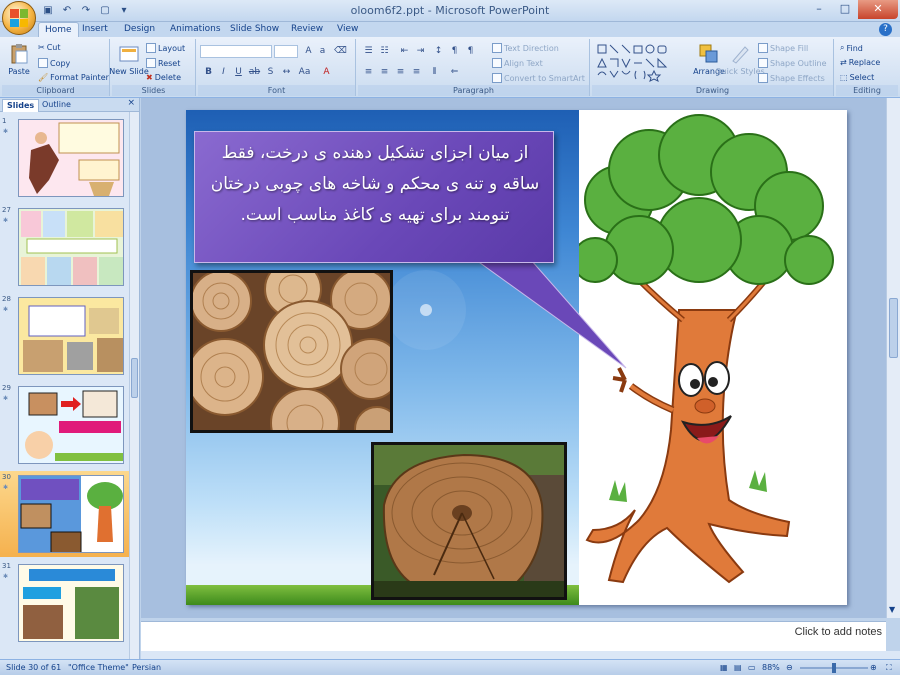 This screenshot has height=675, width=900. I want to click on log-ends-photo, so click(291, 351).